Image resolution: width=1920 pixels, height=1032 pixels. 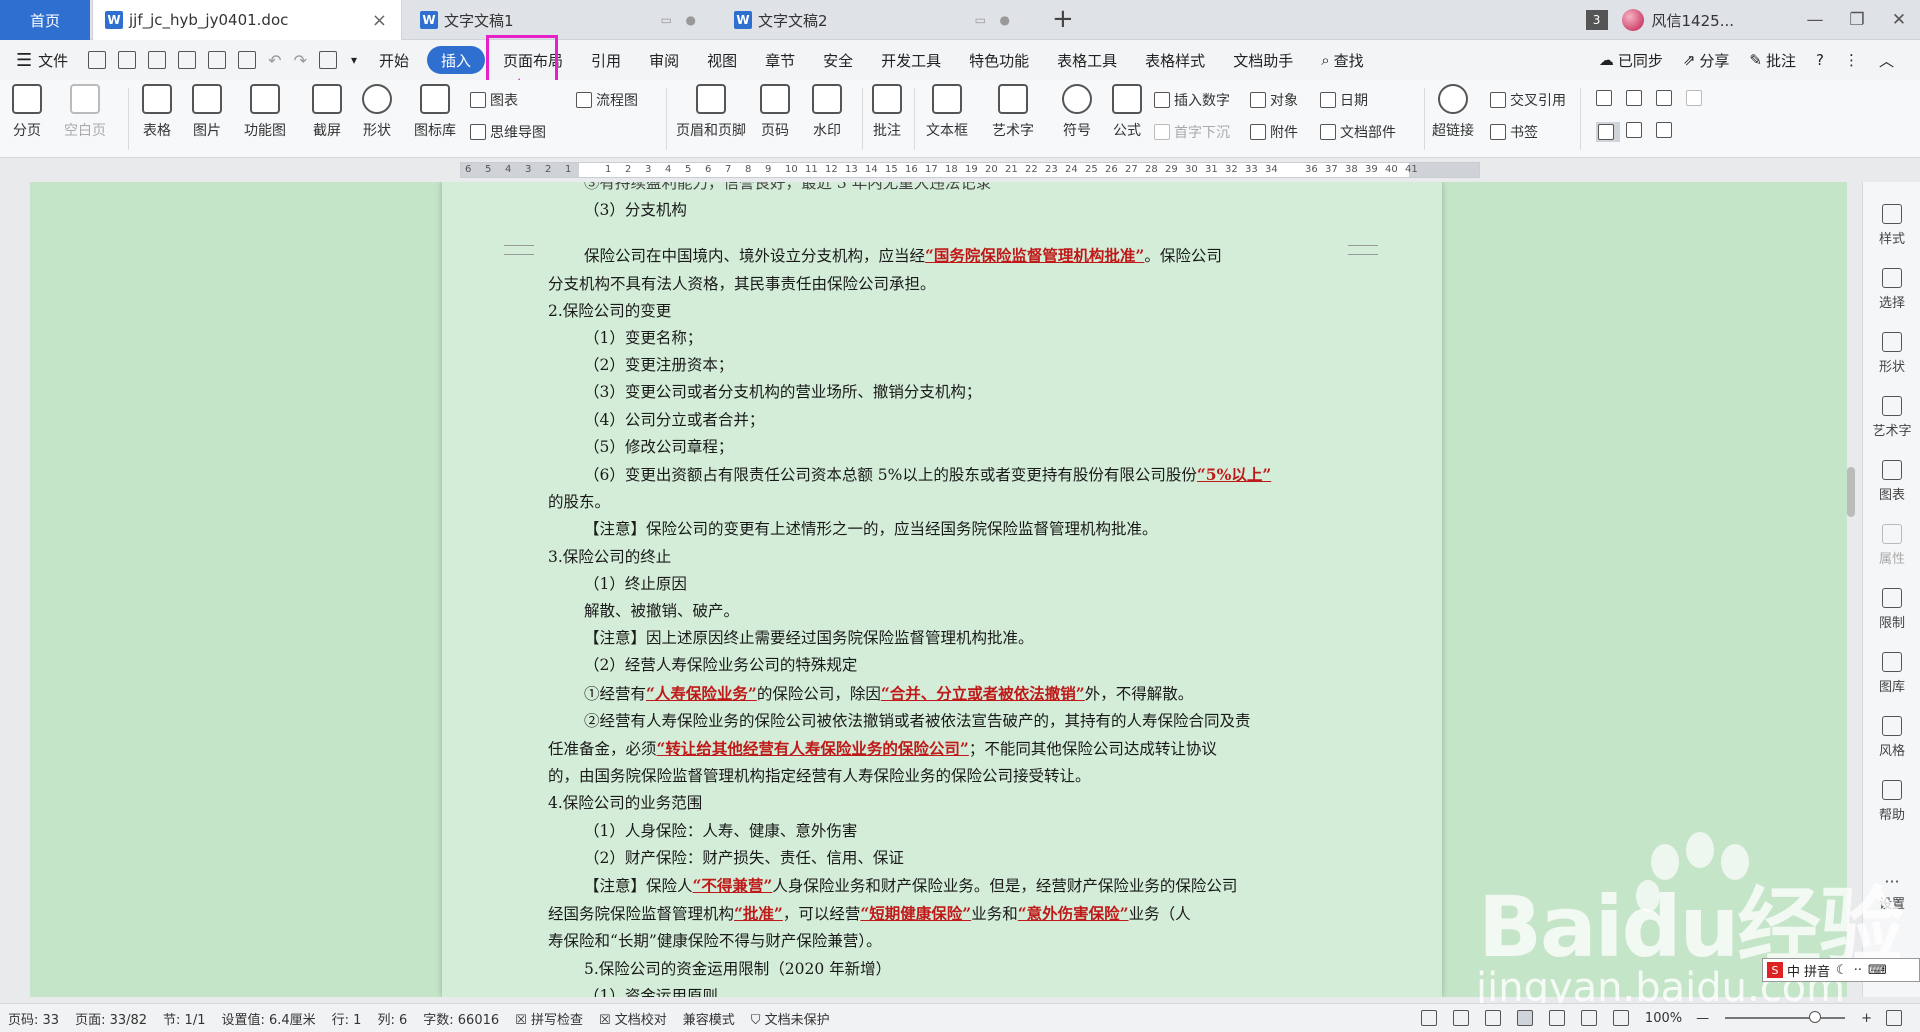 What do you see at coordinates (45, 20) in the screenshot?
I see `tab-home: 首页` at bounding box center [45, 20].